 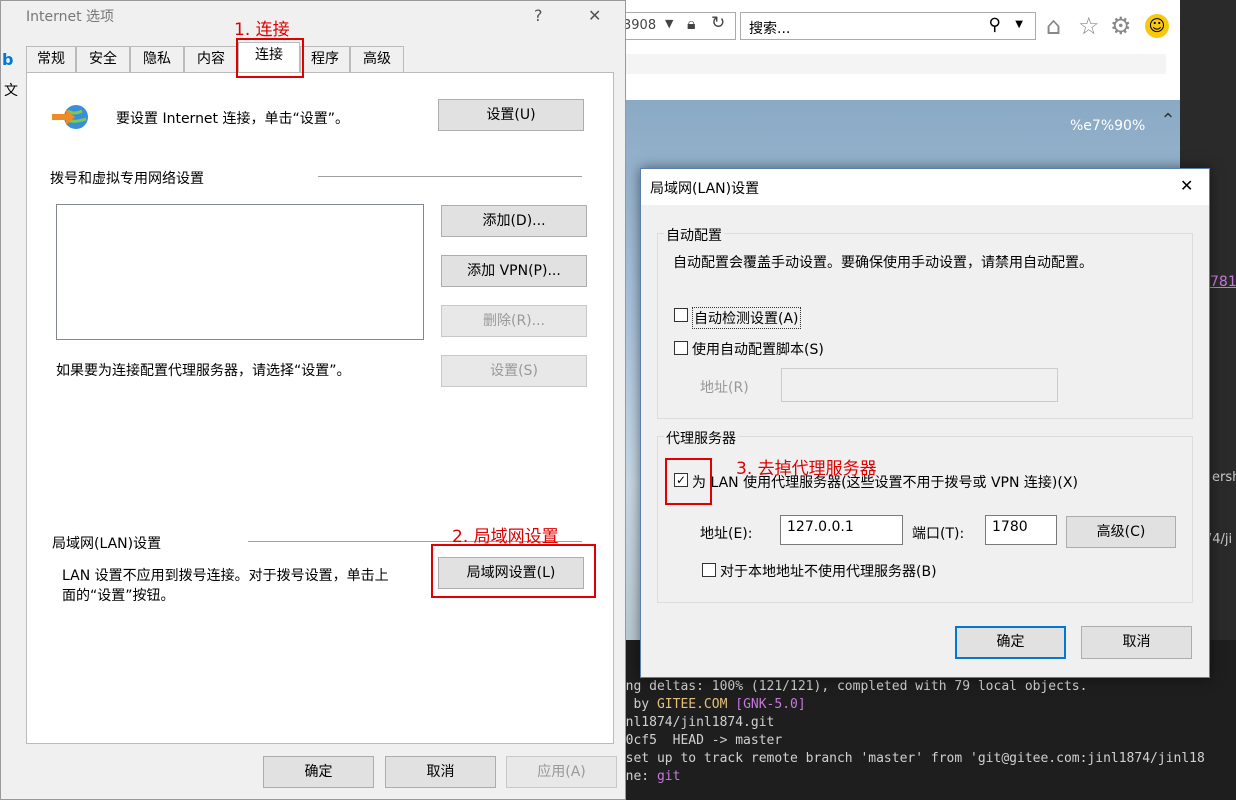 I want to click on bypass-local-label: 对于本地地址不使用代理服务器(B), so click(x=828, y=571).